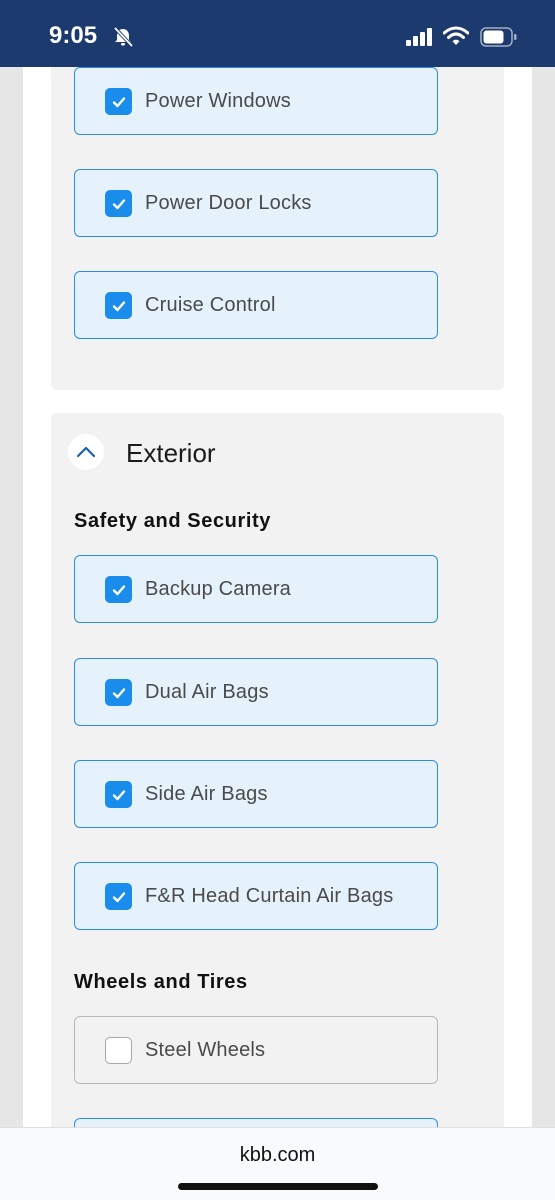 The width and height of the screenshot is (555, 1200). I want to click on group-title-wheels: Wheels and Tires, so click(161, 982).